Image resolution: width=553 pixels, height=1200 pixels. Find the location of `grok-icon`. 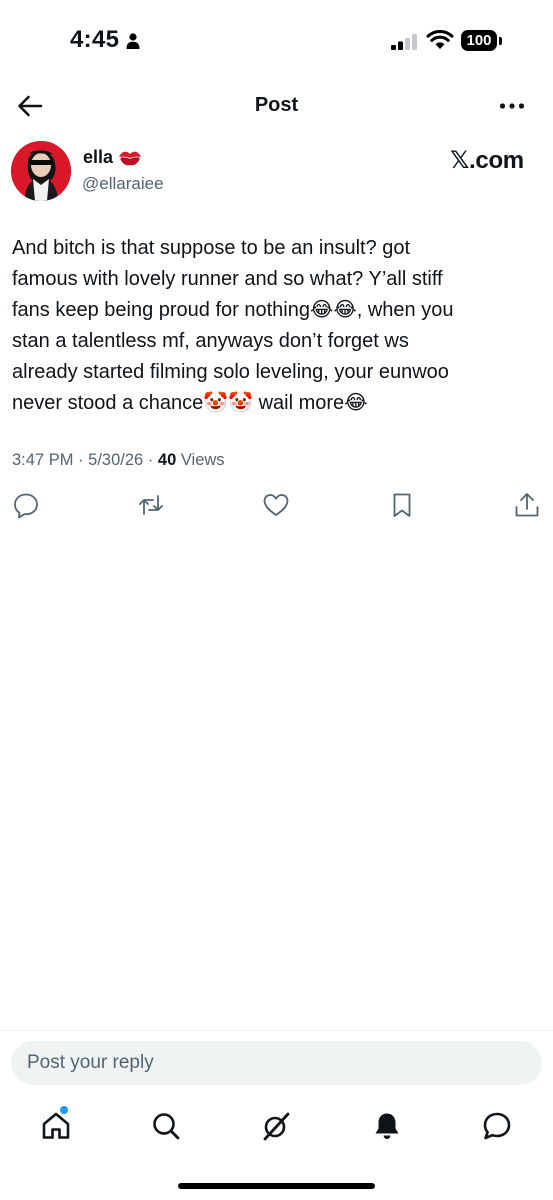

grok-icon is located at coordinates (276, 1126).